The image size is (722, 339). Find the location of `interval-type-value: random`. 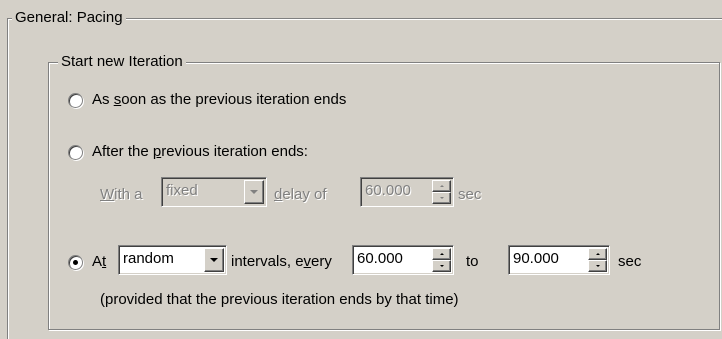

interval-type-value: random is located at coordinates (148, 258).